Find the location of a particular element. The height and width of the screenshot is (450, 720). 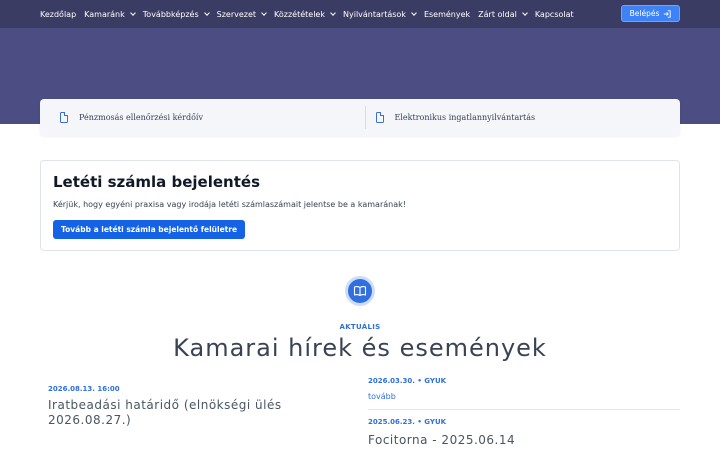

nav-item-label: Szervezet is located at coordinates (236, 14).